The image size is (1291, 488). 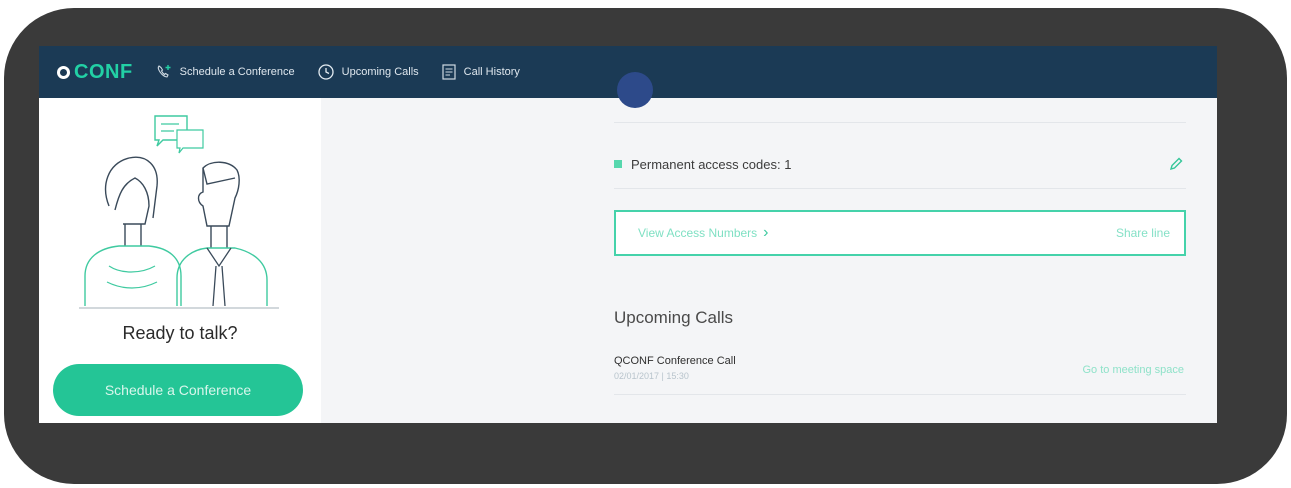 I want to click on nav-history-label: Call History, so click(x=491, y=72).